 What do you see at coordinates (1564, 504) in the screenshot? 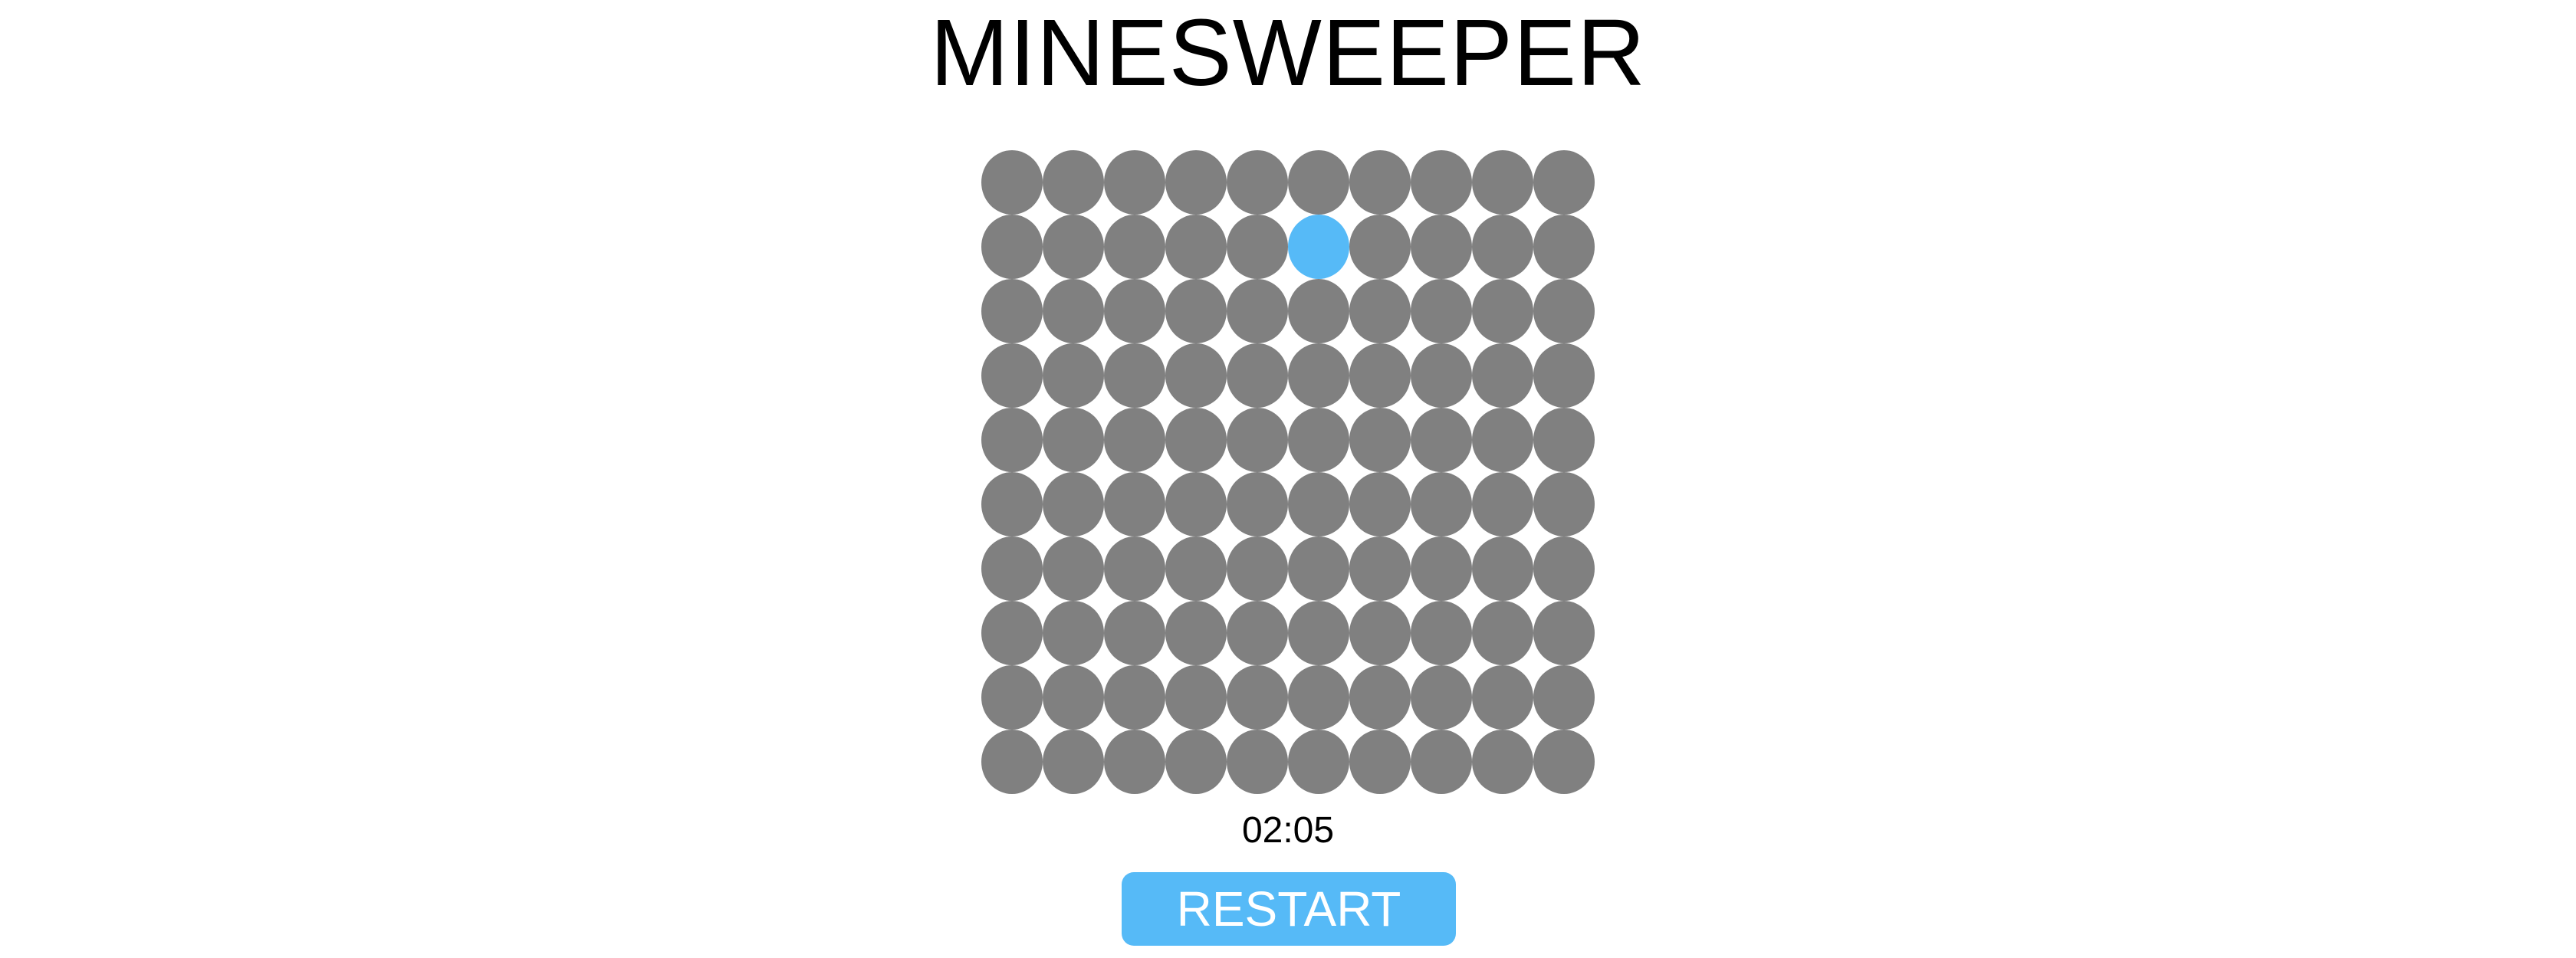
I see `cell-r6-c10` at bounding box center [1564, 504].